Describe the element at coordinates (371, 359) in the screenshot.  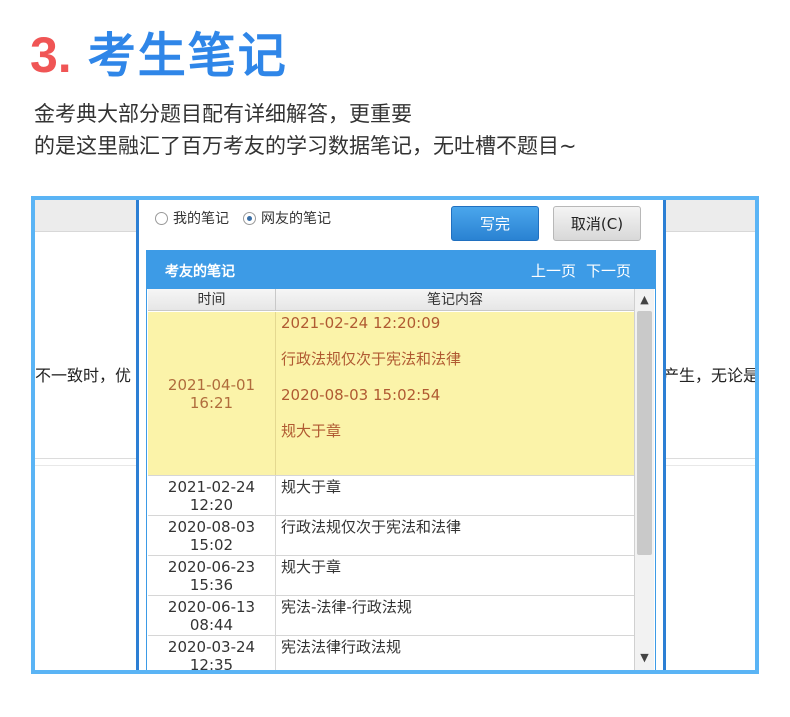
I see `note-text: 行政法规仅次于宪法和法律` at that location.